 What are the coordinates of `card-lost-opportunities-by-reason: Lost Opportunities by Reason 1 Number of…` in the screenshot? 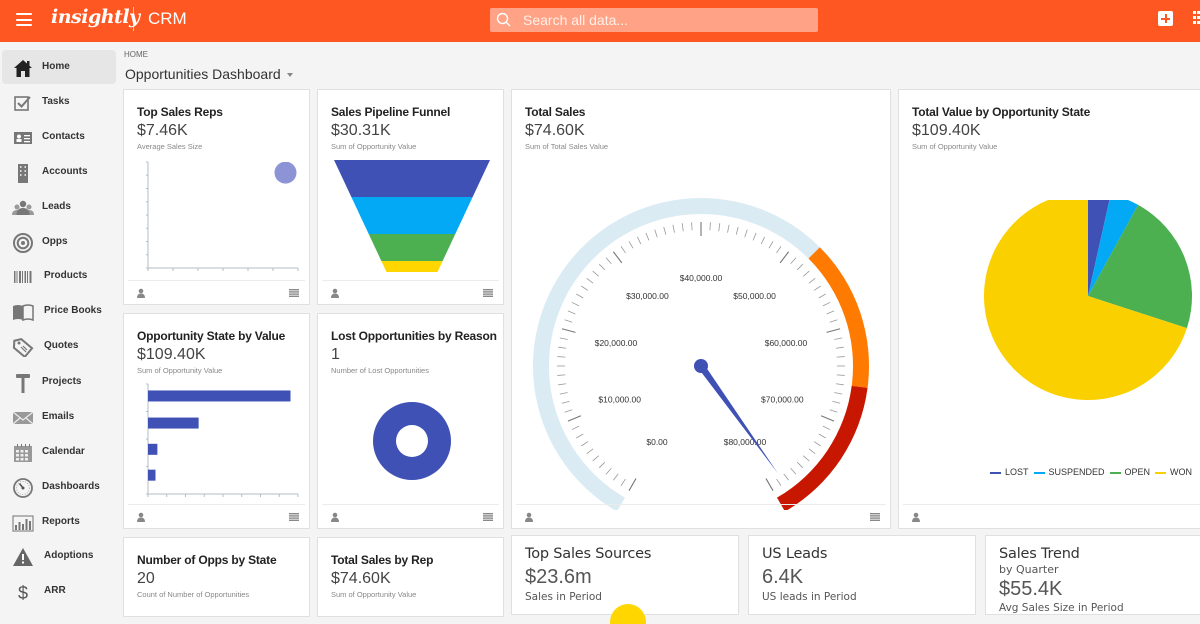 It's located at (410, 421).